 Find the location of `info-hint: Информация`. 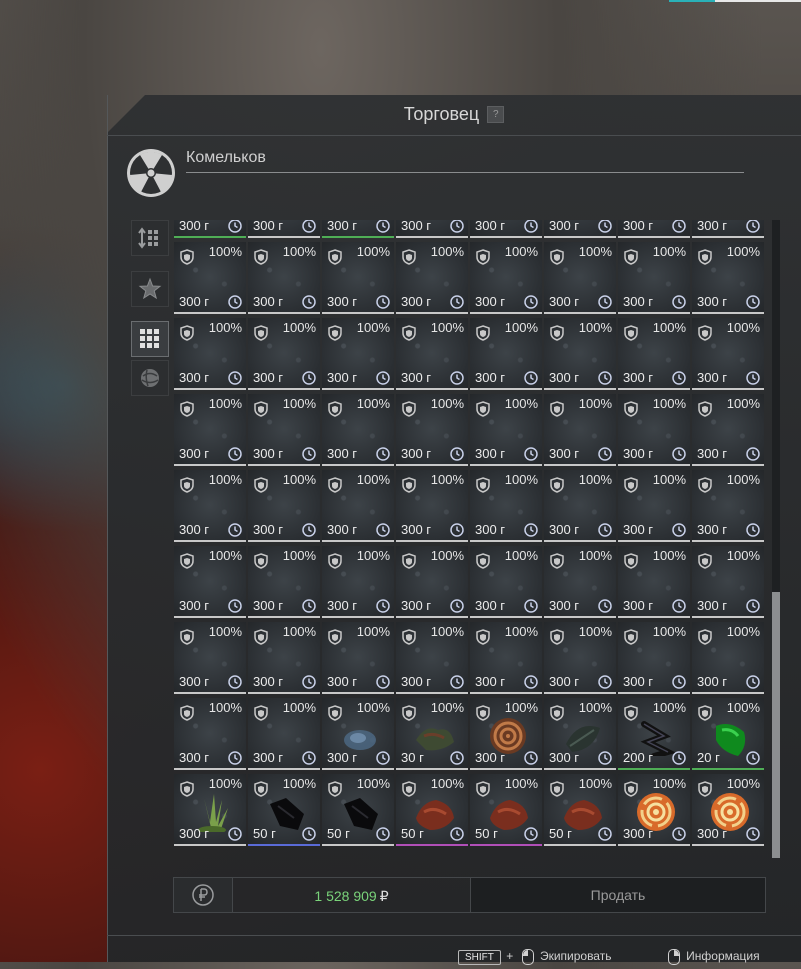

info-hint: Информация is located at coordinates (723, 956).